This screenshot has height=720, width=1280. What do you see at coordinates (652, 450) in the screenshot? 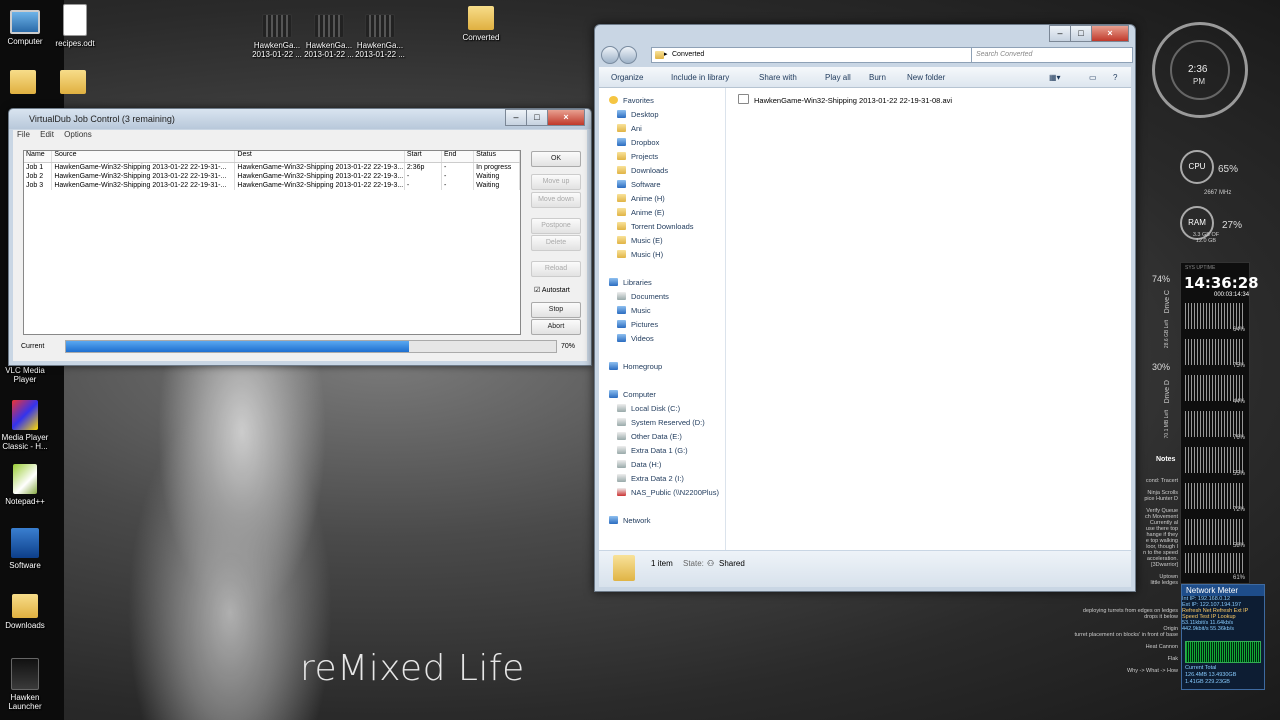
I see `nav-item-drive-g: Extra Data 1 (G:)` at bounding box center [652, 450].